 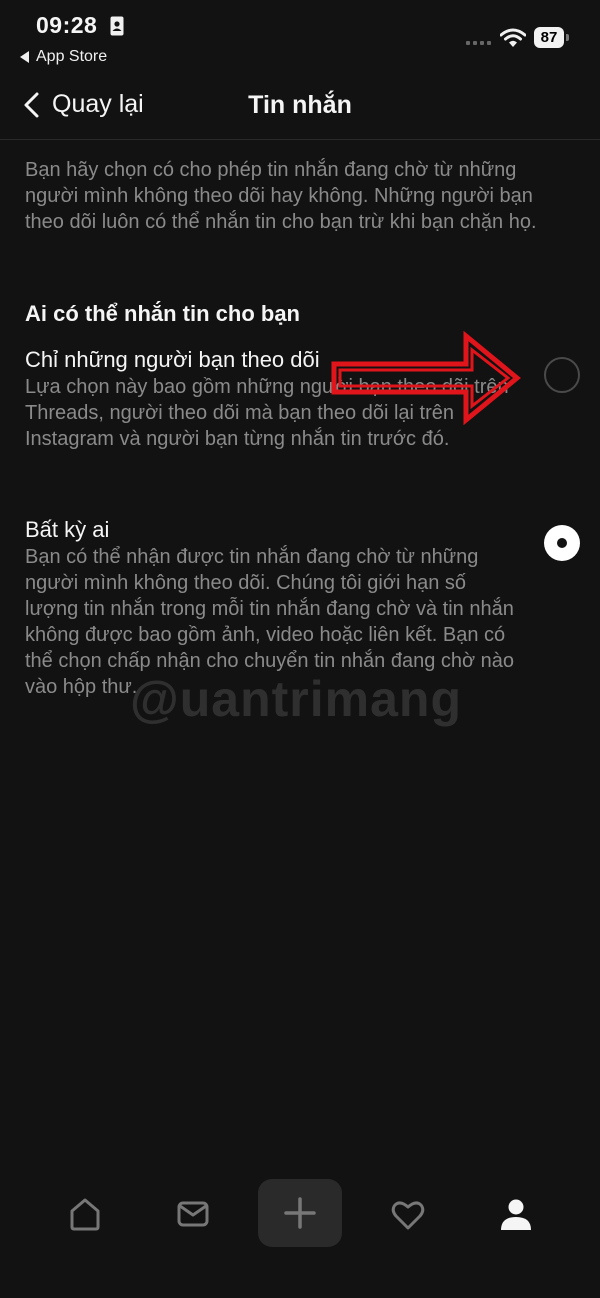 I want to click on back-triangle-icon, so click(x=24, y=57).